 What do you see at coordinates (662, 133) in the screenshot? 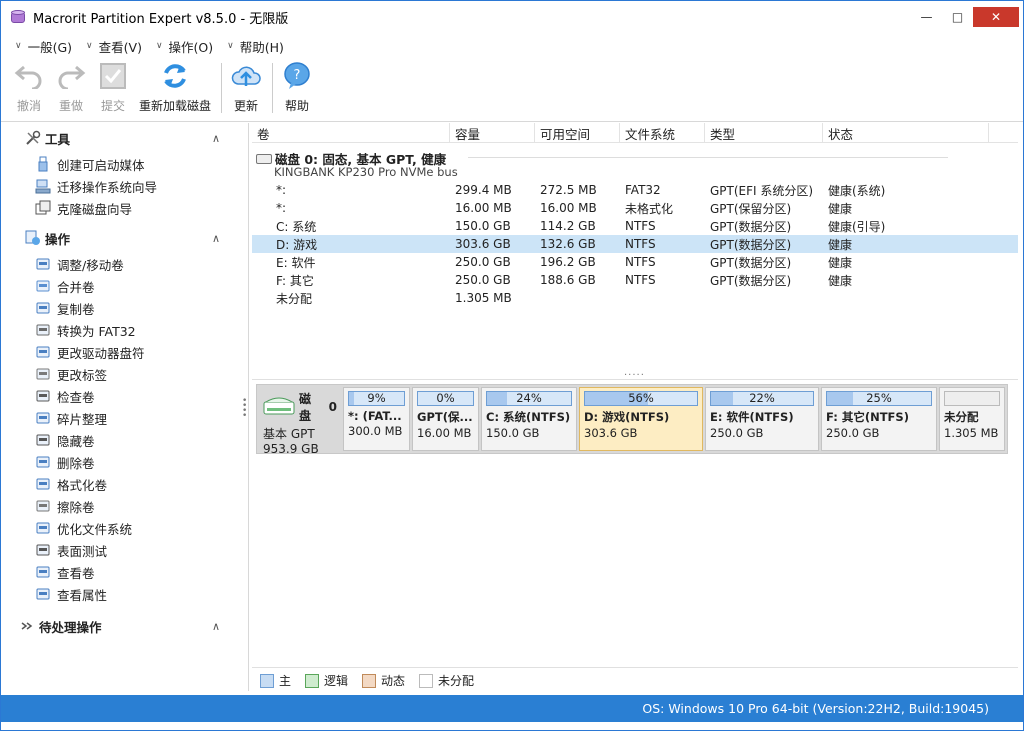
I see `column-file-system: 文件系统` at bounding box center [662, 133].